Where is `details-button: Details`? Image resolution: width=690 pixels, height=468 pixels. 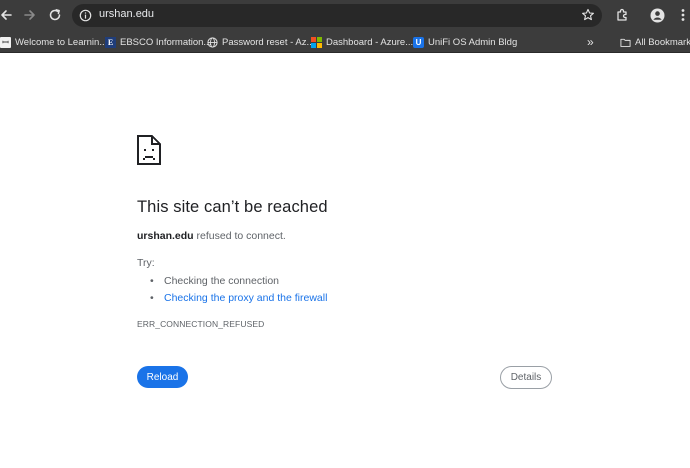 details-button: Details is located at coordinates (526, 377).